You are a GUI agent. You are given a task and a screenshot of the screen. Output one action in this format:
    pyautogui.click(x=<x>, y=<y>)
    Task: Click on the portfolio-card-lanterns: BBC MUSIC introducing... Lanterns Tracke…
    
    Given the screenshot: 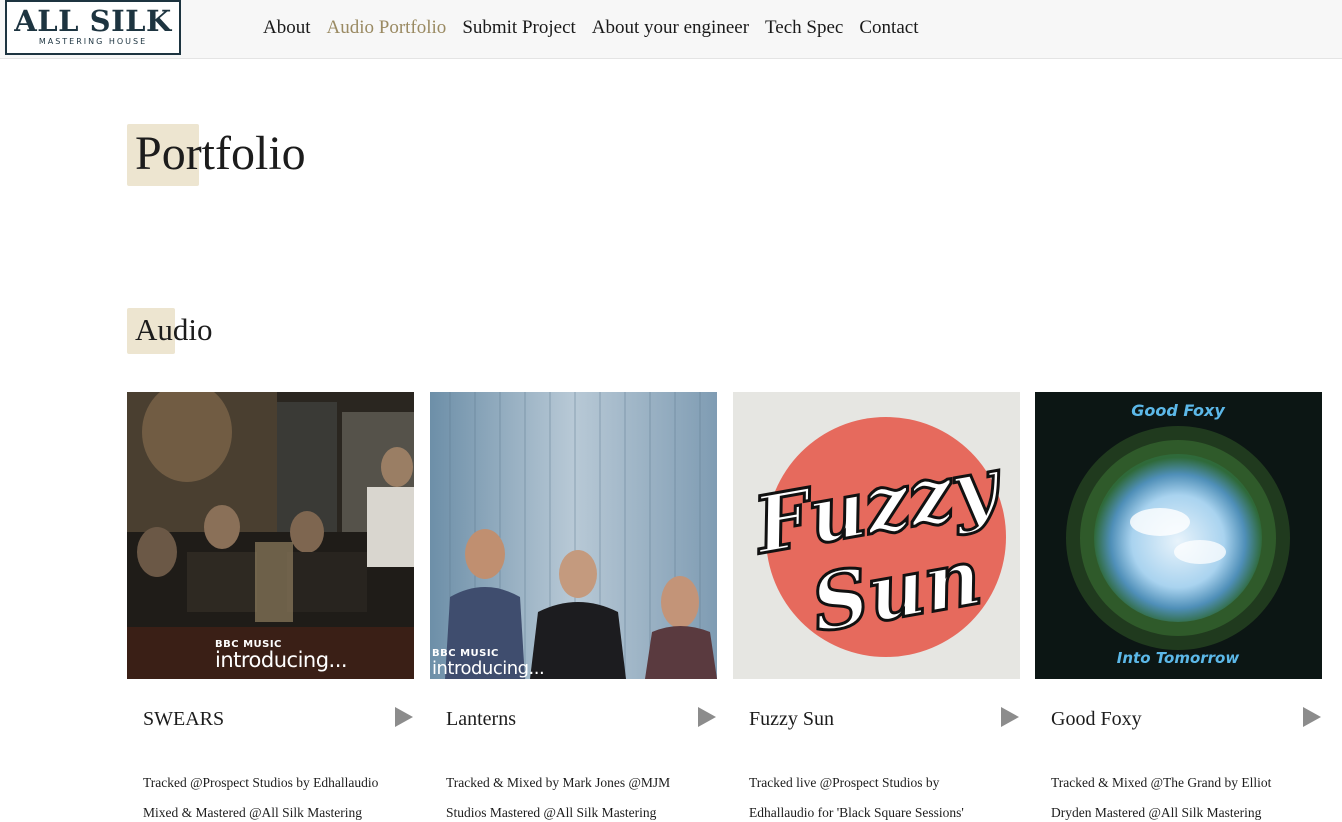 What is the action you would take?
    pyautogui.click(x=573, y=606)
    